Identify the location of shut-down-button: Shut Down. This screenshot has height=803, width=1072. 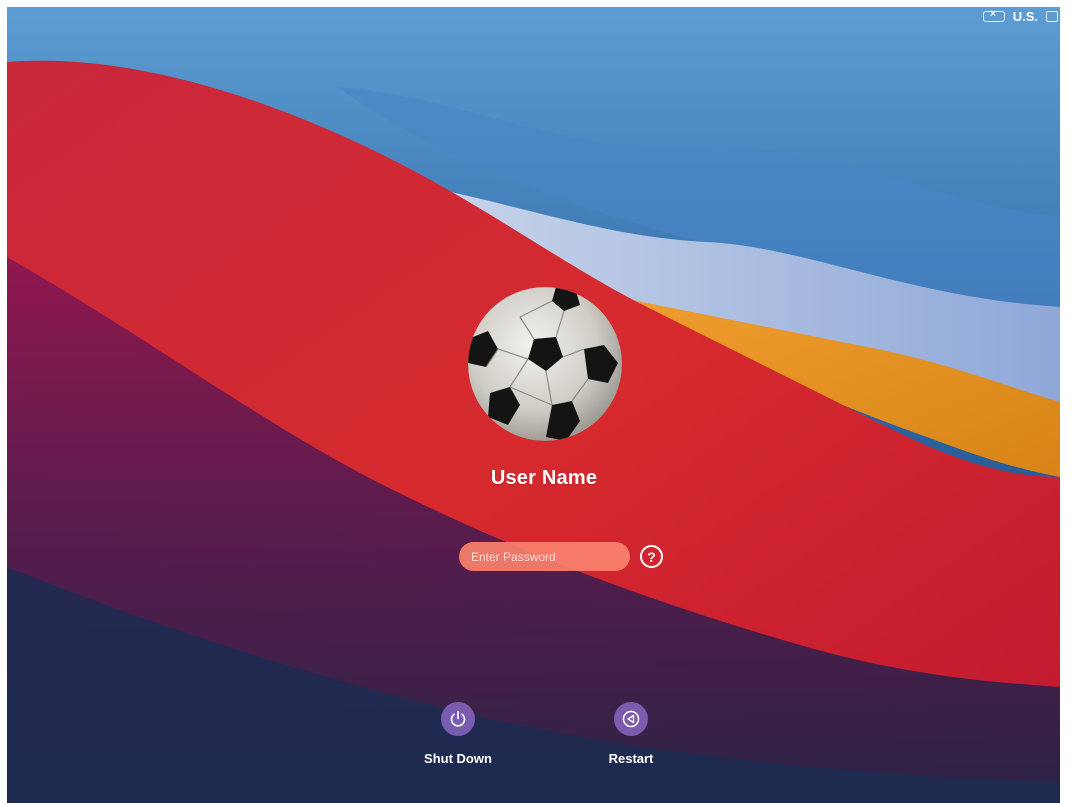
(458, 734).